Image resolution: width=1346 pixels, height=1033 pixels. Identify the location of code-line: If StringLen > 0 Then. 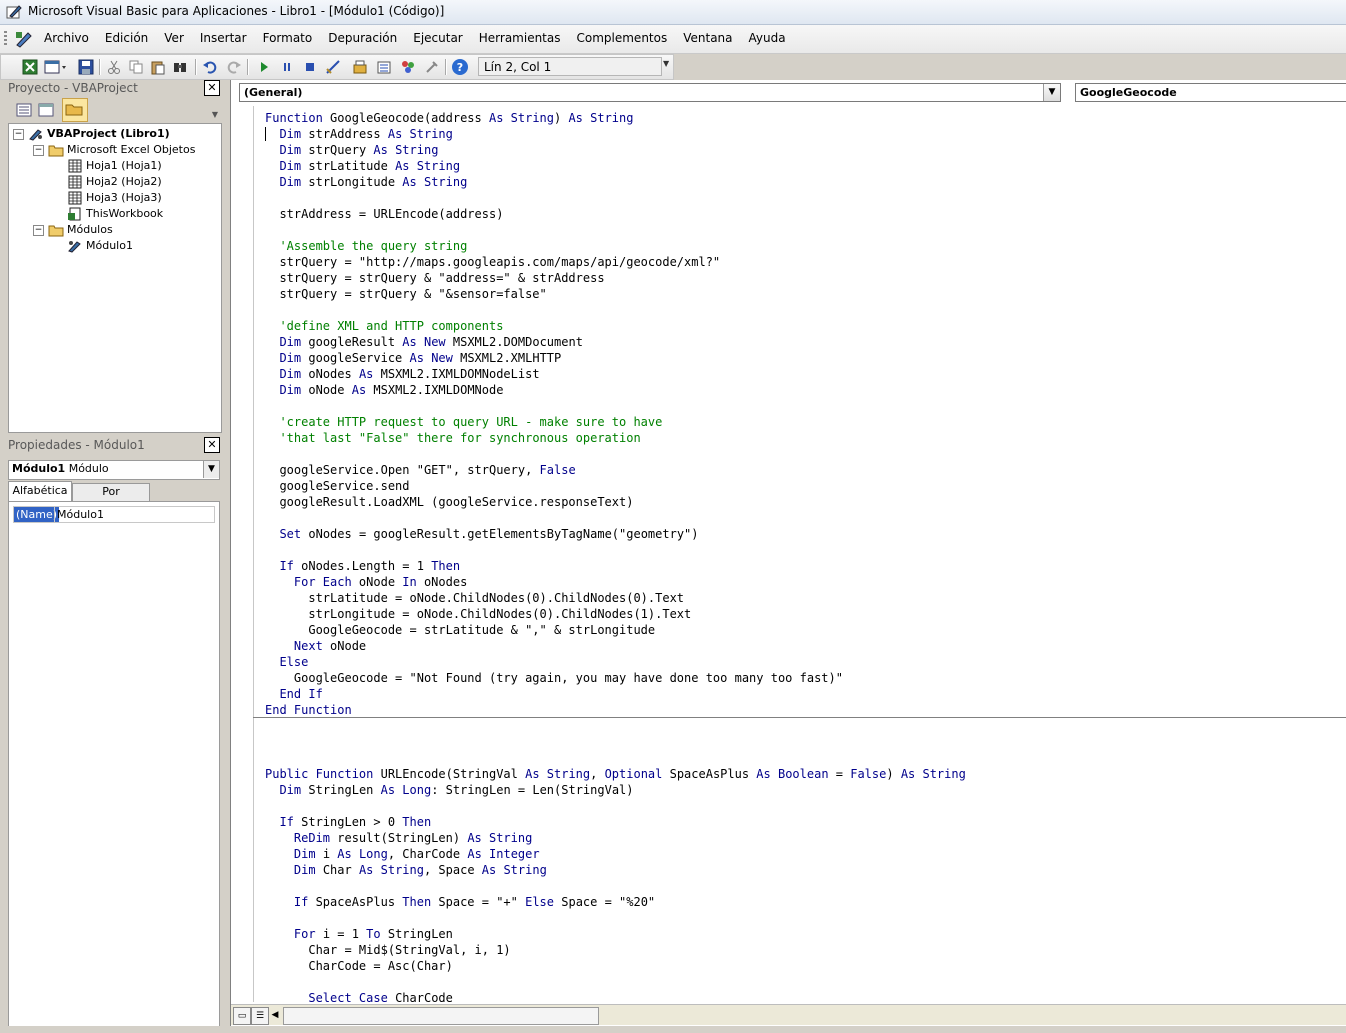
(805, 822).